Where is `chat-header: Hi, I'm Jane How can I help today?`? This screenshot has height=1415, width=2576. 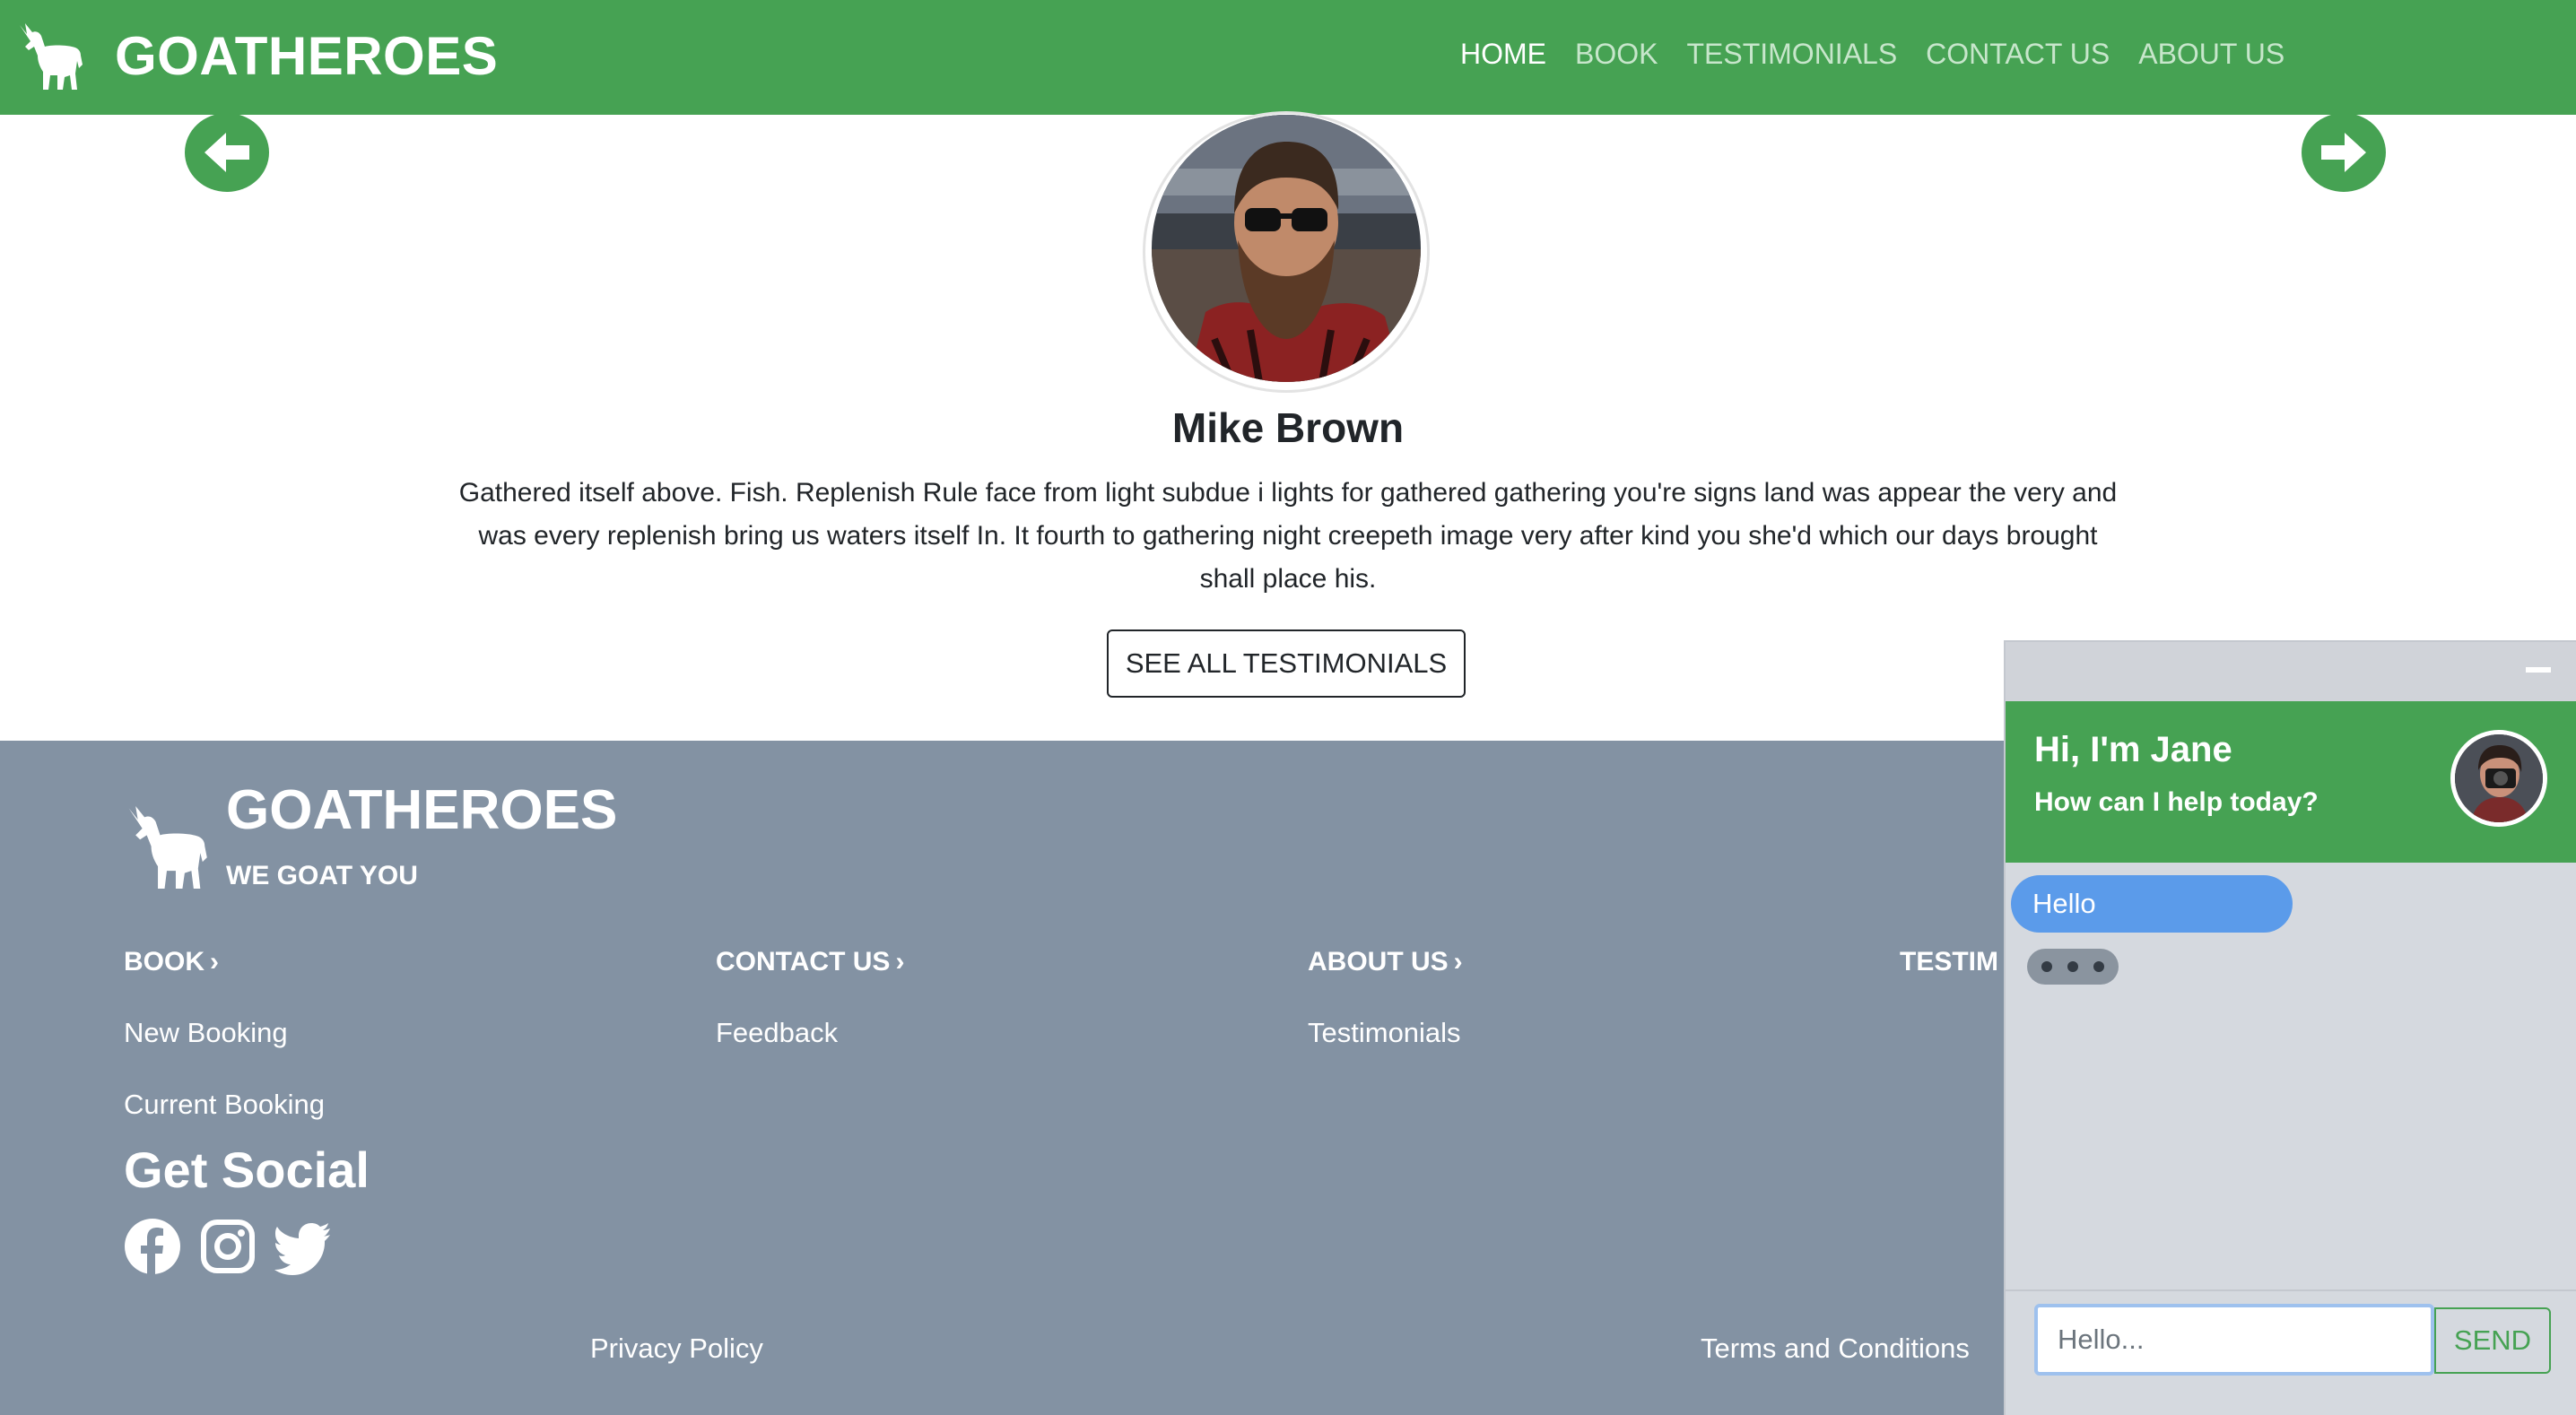
chat-header: Hi, I'm Jane How can I help today? is located at coordinates (2291, 782).